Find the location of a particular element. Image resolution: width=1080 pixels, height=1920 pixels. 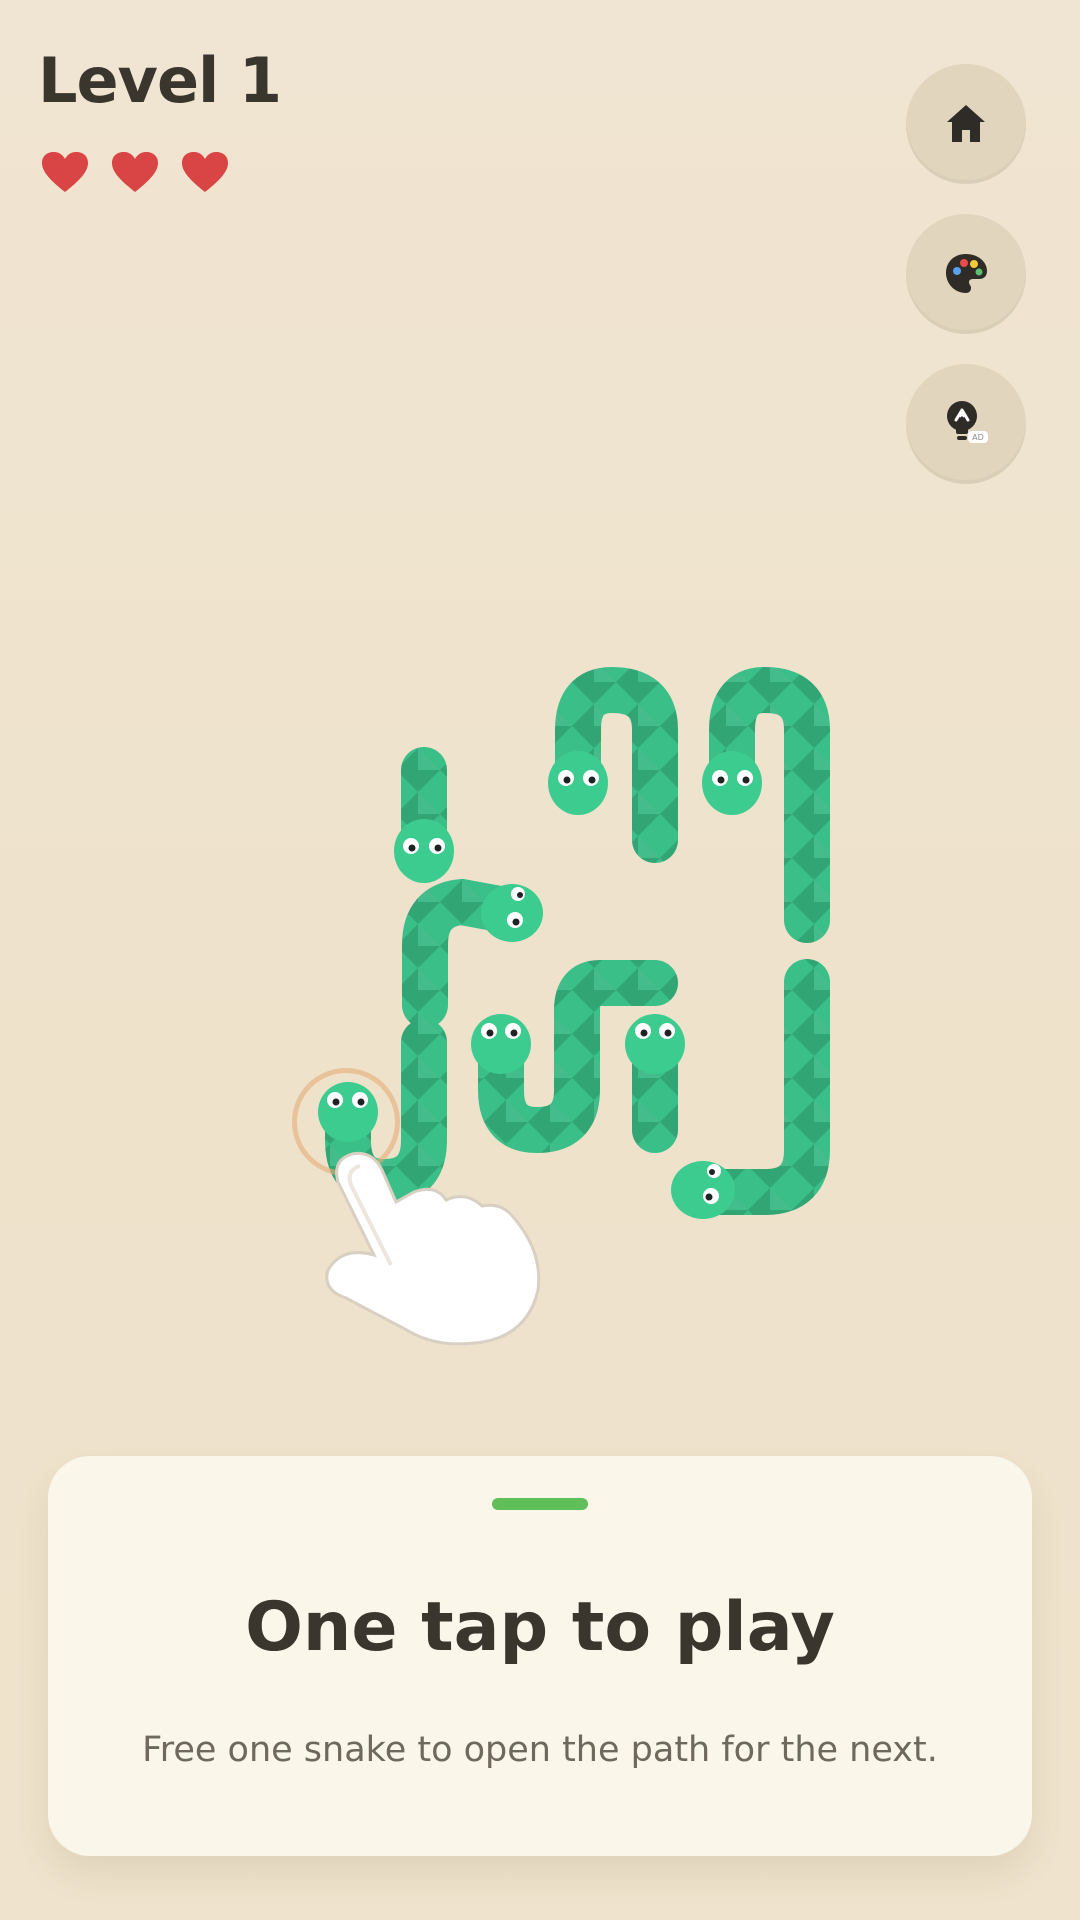

snake-right-hook is located at coordinates (750, 1089).